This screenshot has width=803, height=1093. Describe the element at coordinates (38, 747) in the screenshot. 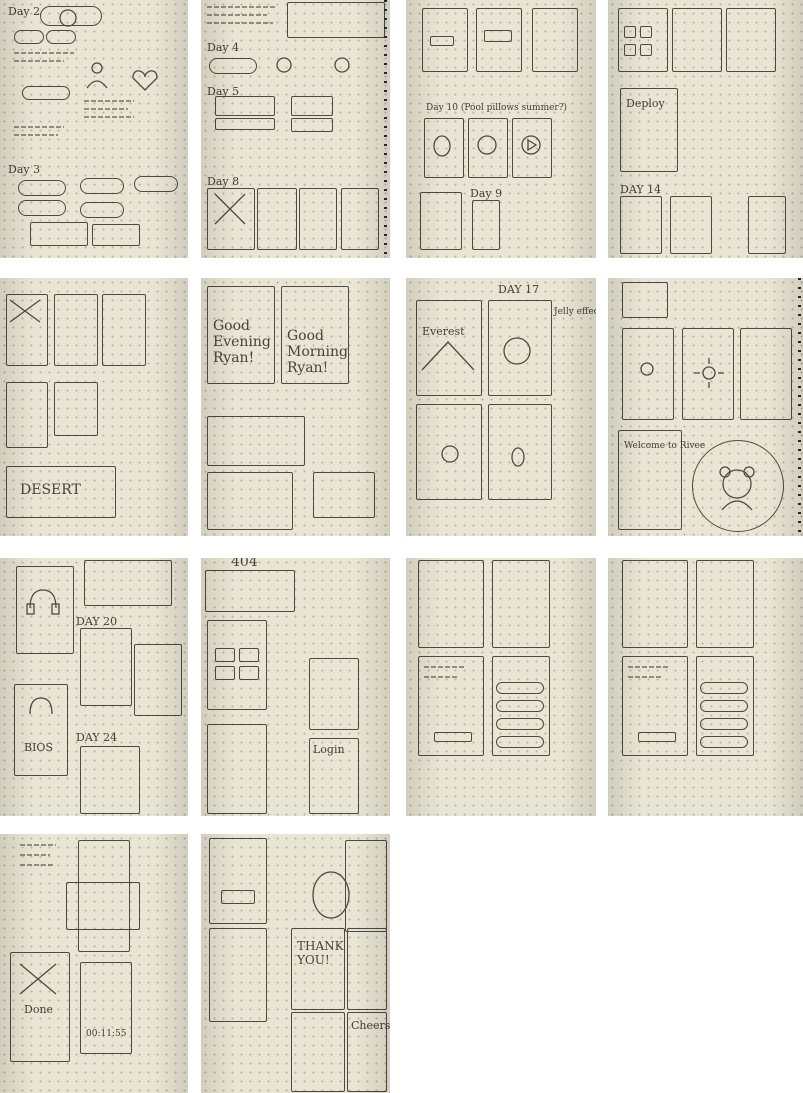

I see `bio-label: BIOS` at that location.